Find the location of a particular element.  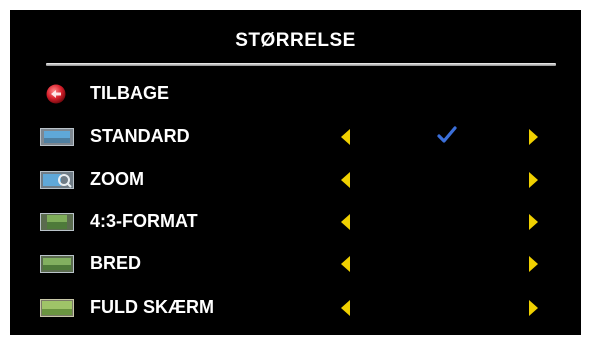

title-divider is located at coordinates (301, 64).